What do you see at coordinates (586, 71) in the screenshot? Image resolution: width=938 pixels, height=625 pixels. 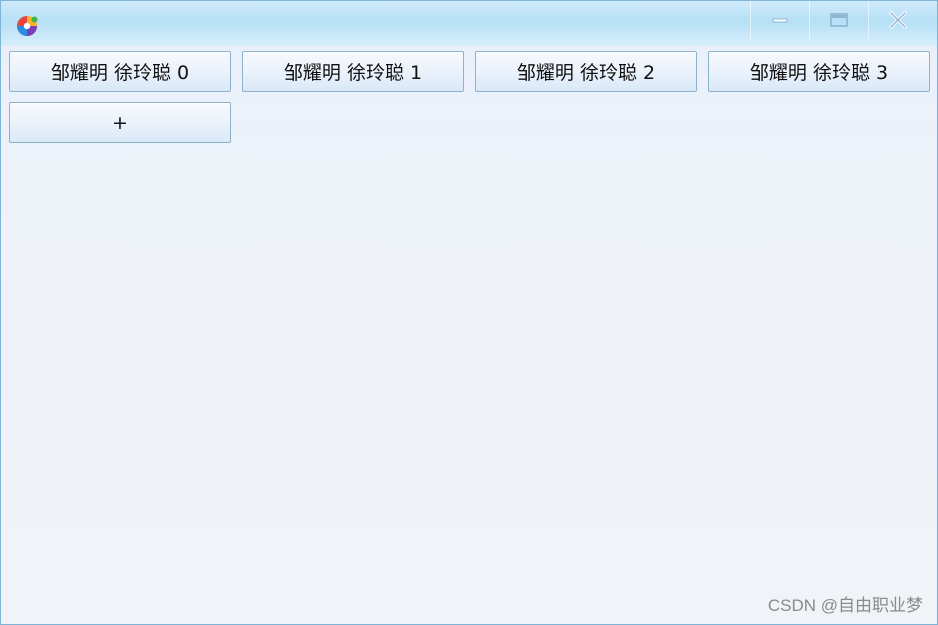 I see `person-button-2: 邹耀明 徐玲聪 2` at bounding box center [586, 71].